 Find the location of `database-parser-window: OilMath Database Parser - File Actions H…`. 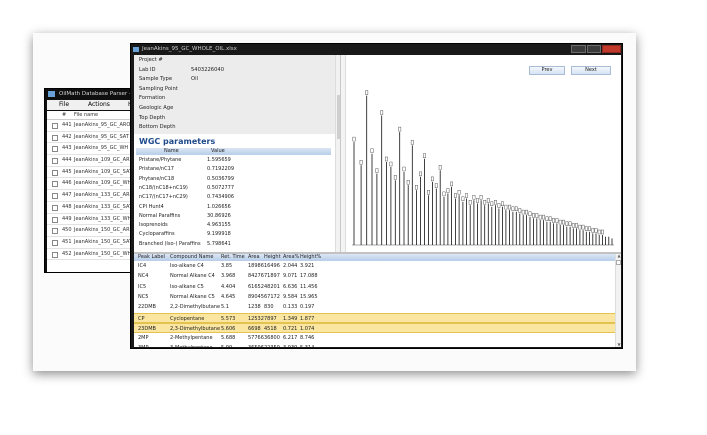

database-parser-window: OilMath Database Parser - File Actions H… is located at coordinates (92, 180).